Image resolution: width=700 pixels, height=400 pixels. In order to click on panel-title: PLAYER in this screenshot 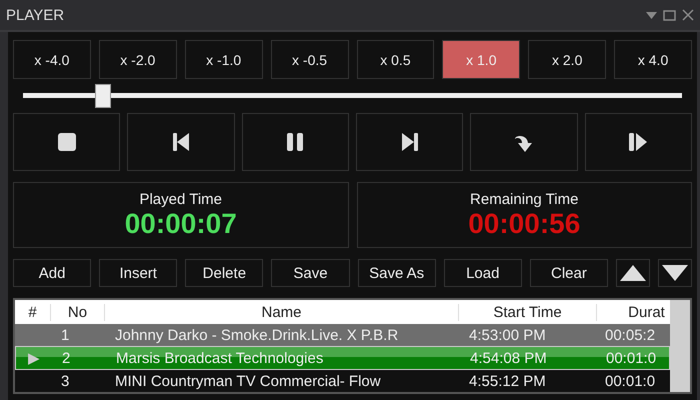, I will do `click(35, 15)`.